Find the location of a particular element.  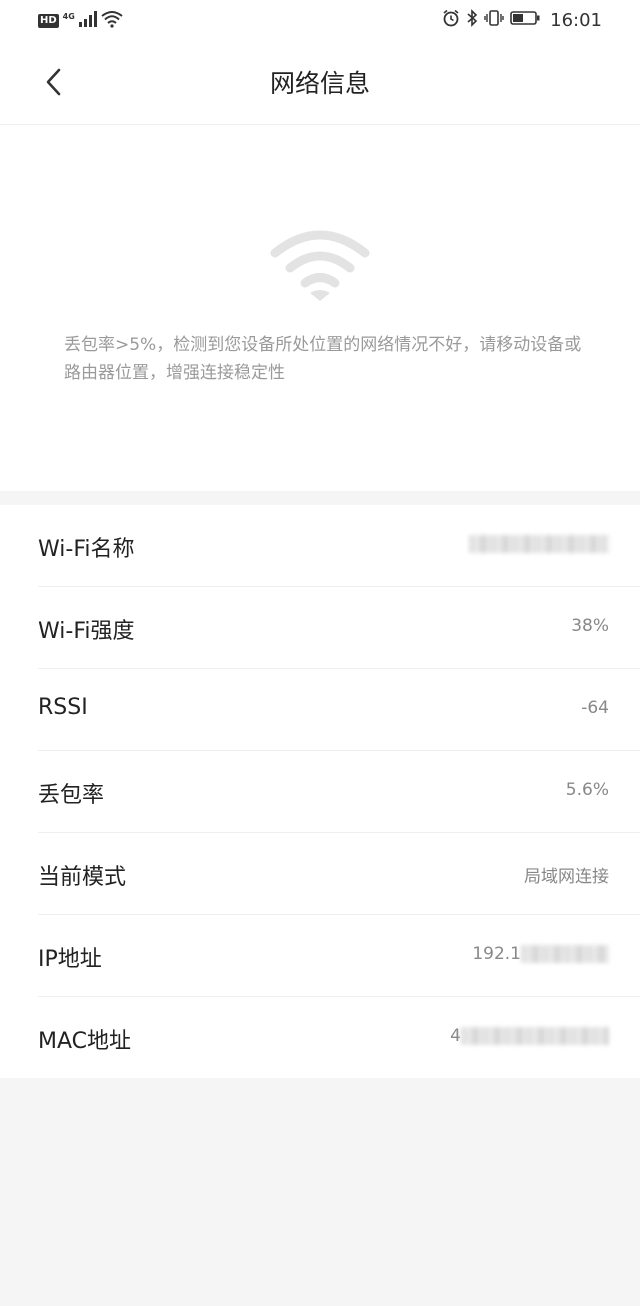

status-left: HD 4G is located at coordinates (80, 21).